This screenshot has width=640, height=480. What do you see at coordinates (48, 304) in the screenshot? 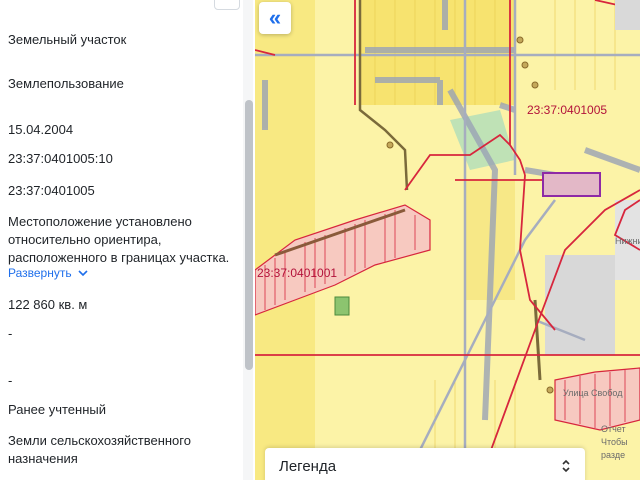
I see `field-area: 122 860 кв. м` at bounding box center [48, 304].